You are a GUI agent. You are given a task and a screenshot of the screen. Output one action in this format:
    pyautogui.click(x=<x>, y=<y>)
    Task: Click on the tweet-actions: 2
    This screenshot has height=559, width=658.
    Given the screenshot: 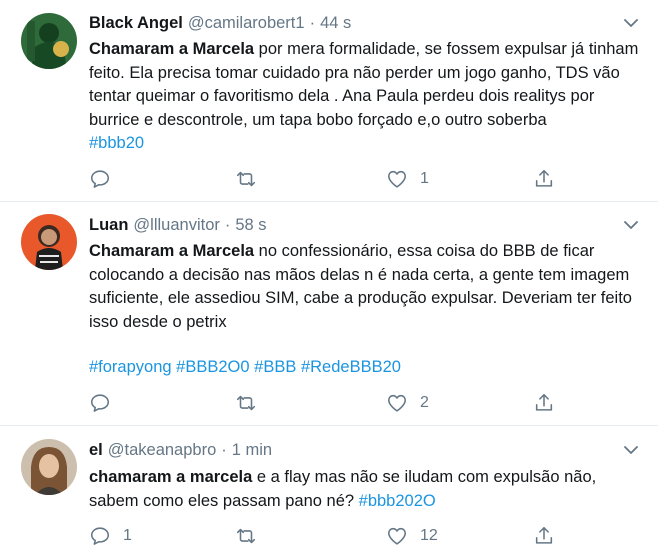 What is the action you would take?
    pyautogui.click(x=329, y=403)
    